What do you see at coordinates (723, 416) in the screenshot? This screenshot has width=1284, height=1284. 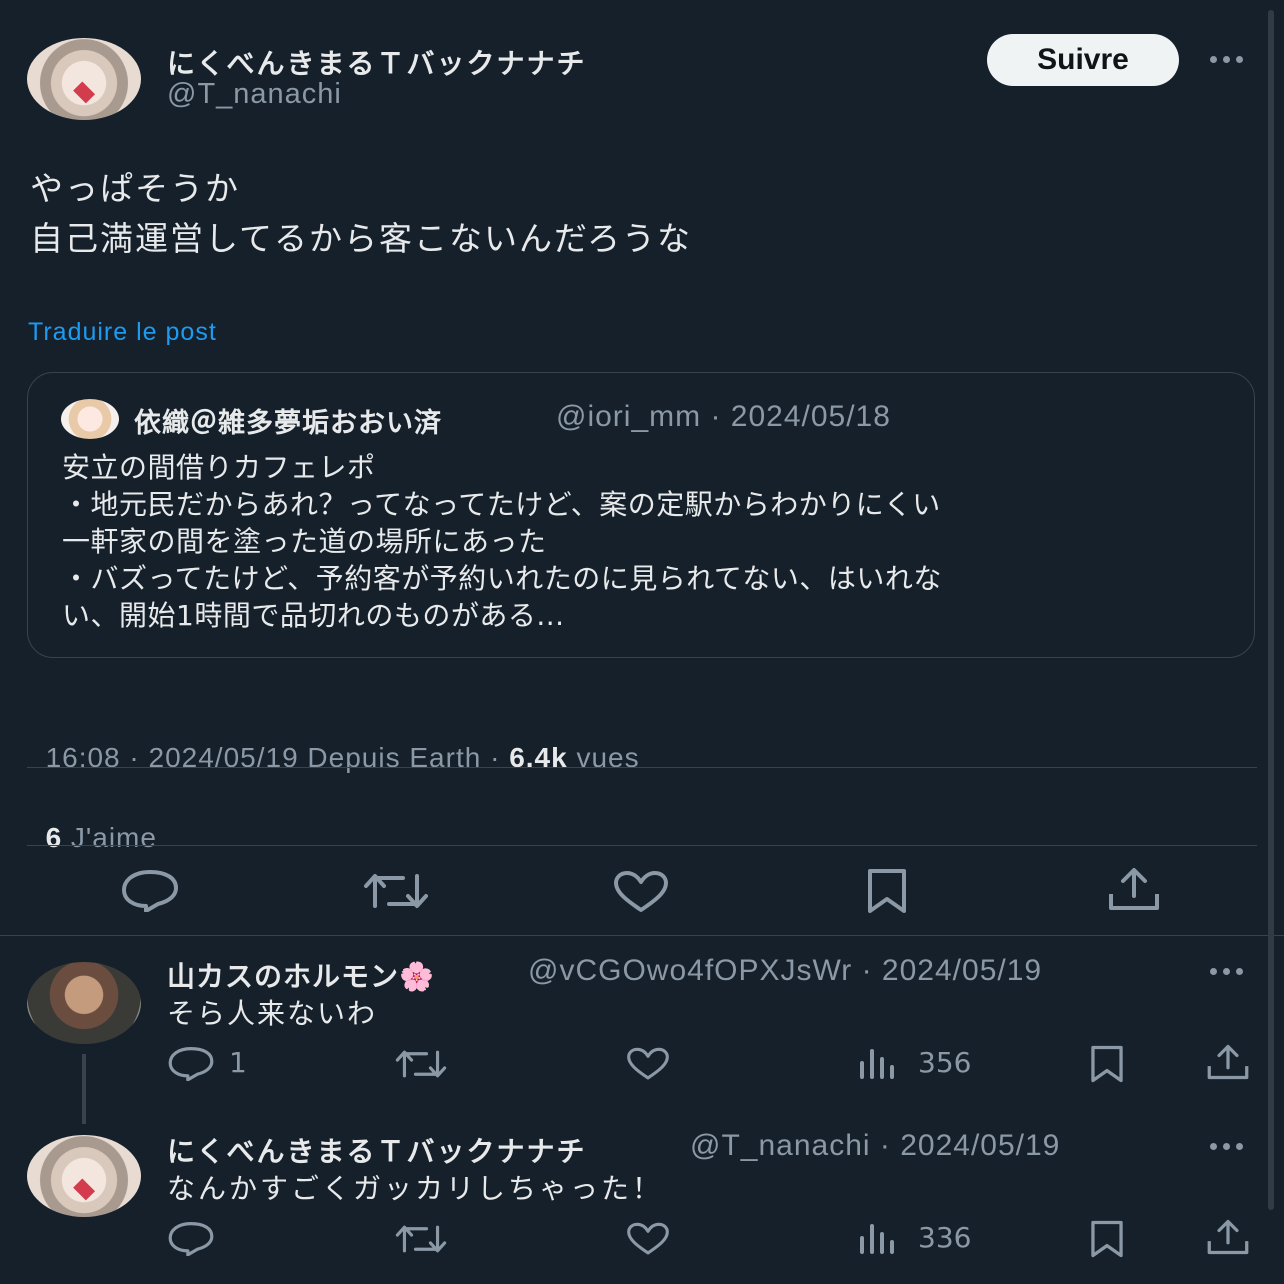 I see `quoted-handle-date: @iori_mm · 2024/05/18` at bounding box center [723, 416].